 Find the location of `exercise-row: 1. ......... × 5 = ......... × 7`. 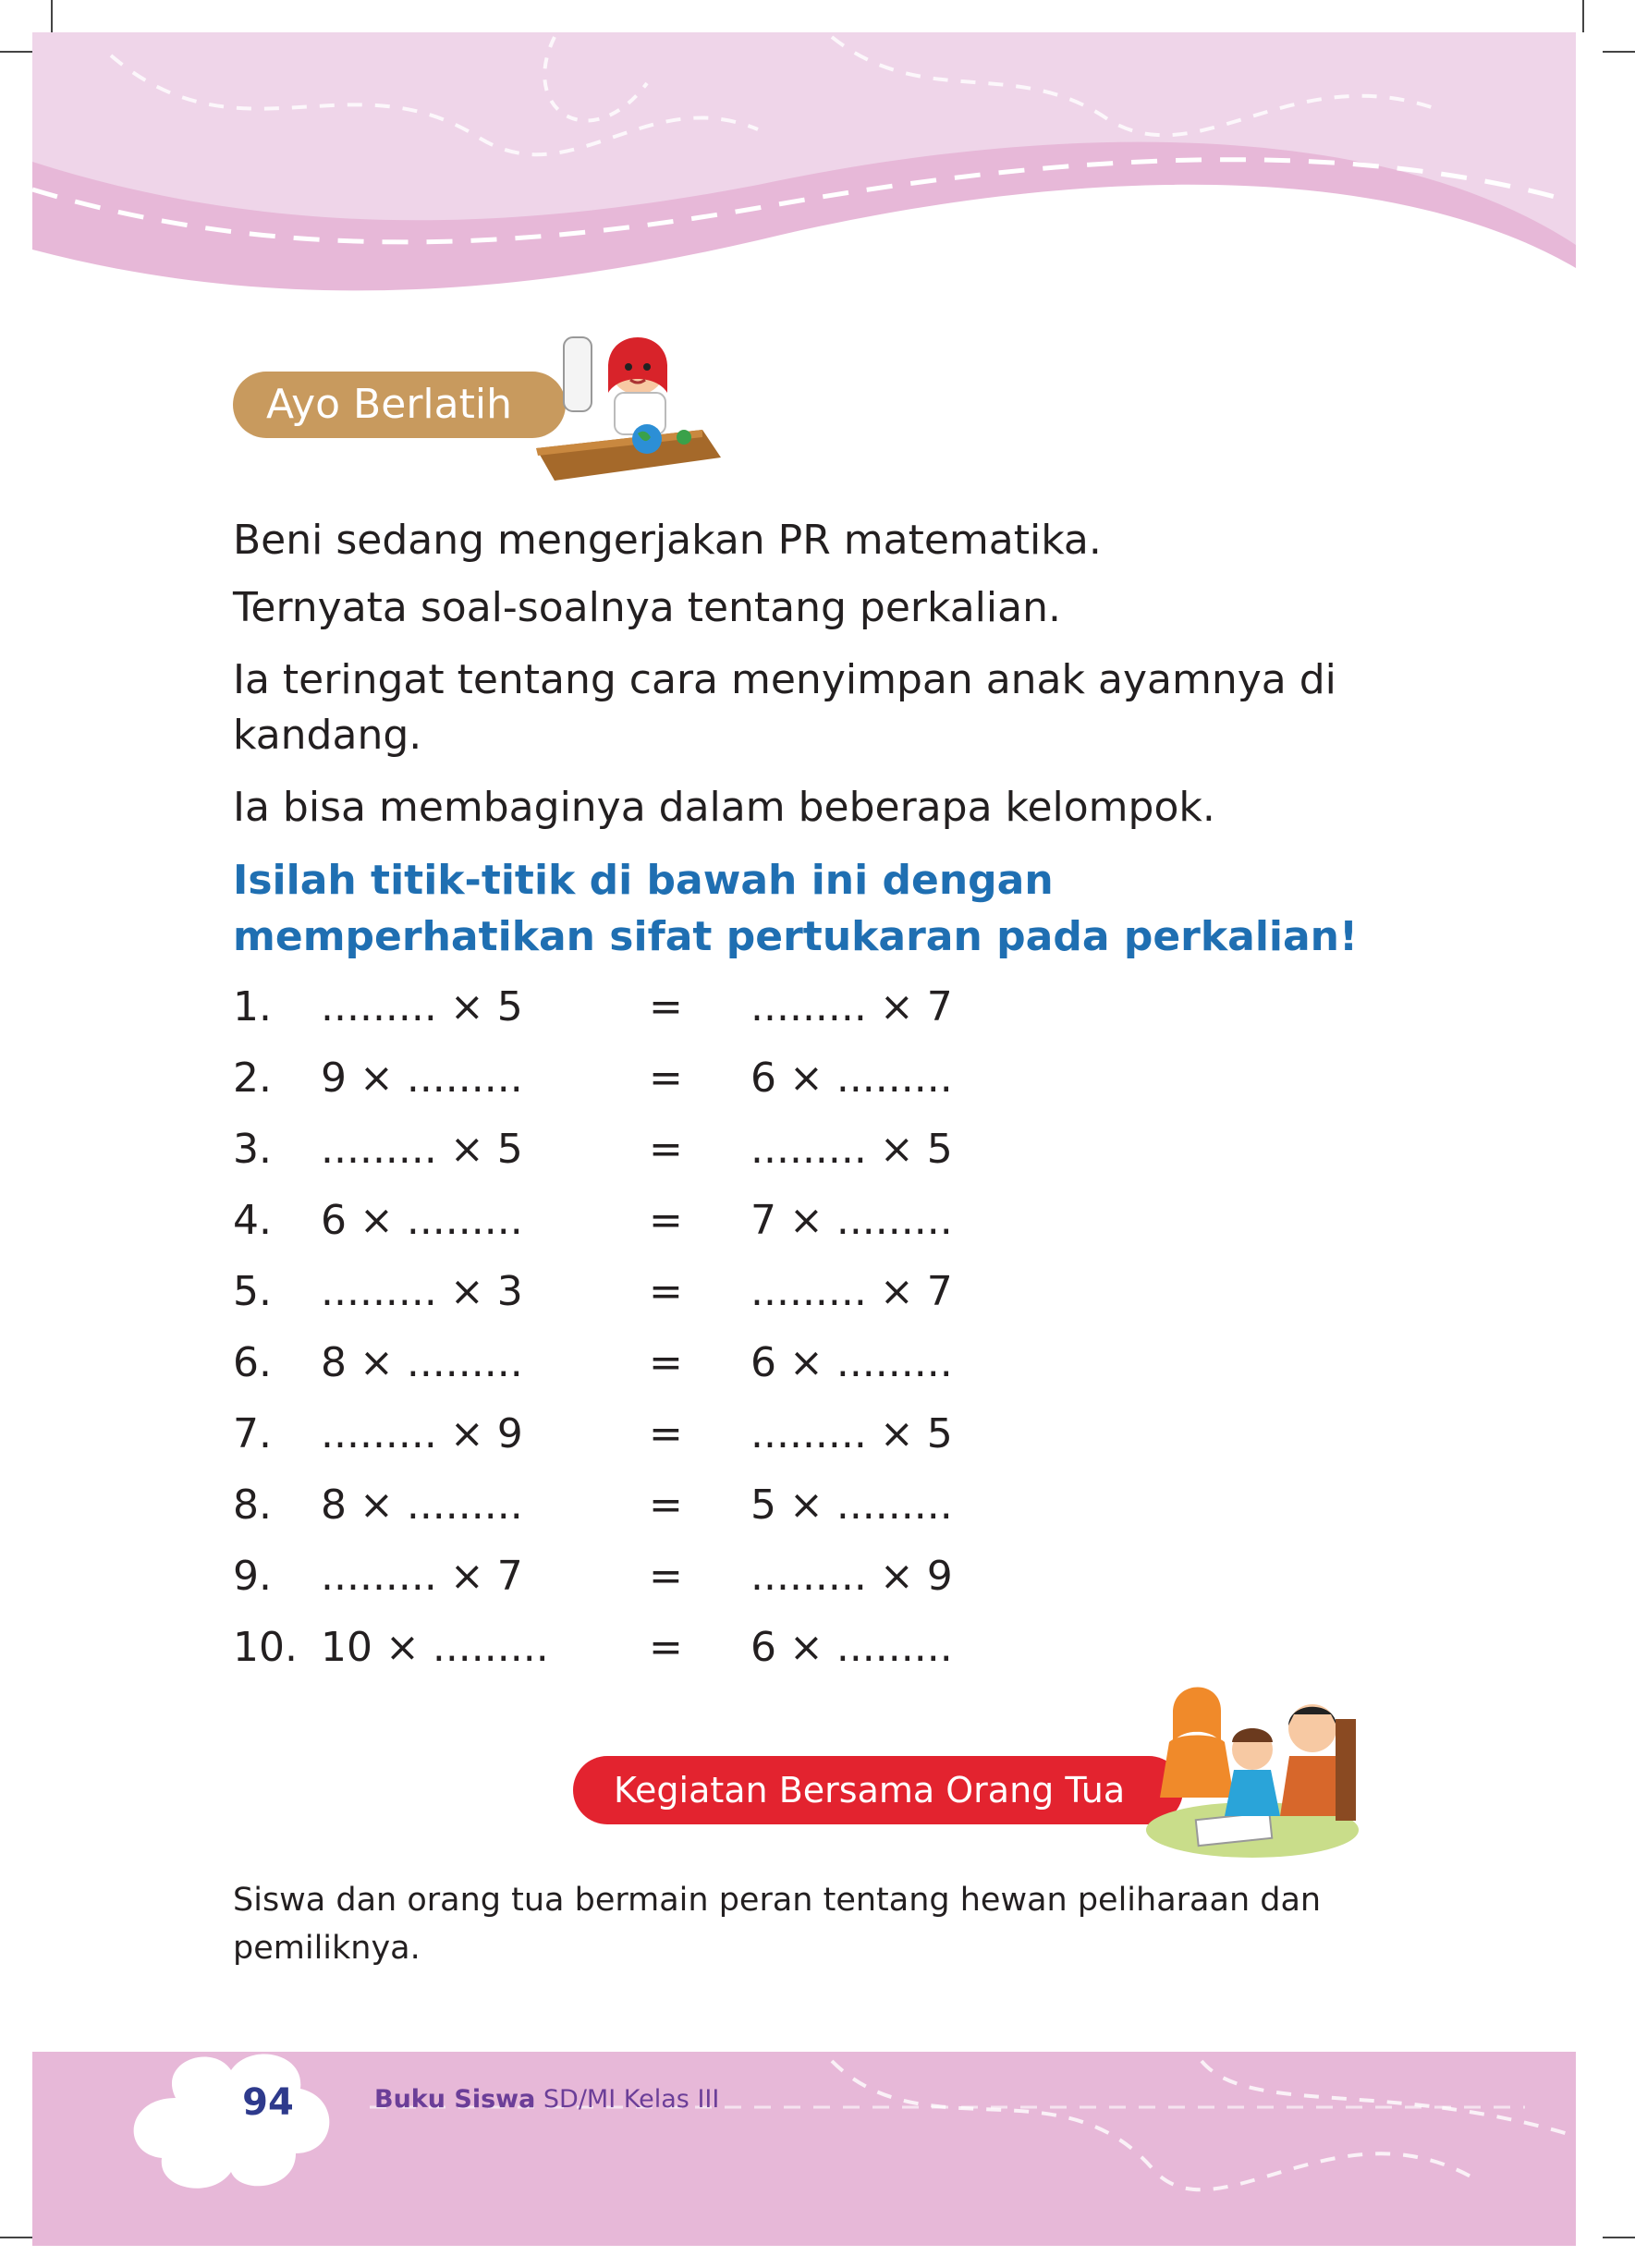

exercise-row: 1. ......... × 5 = ......... × 7 is located at coordinates (649, 1007).